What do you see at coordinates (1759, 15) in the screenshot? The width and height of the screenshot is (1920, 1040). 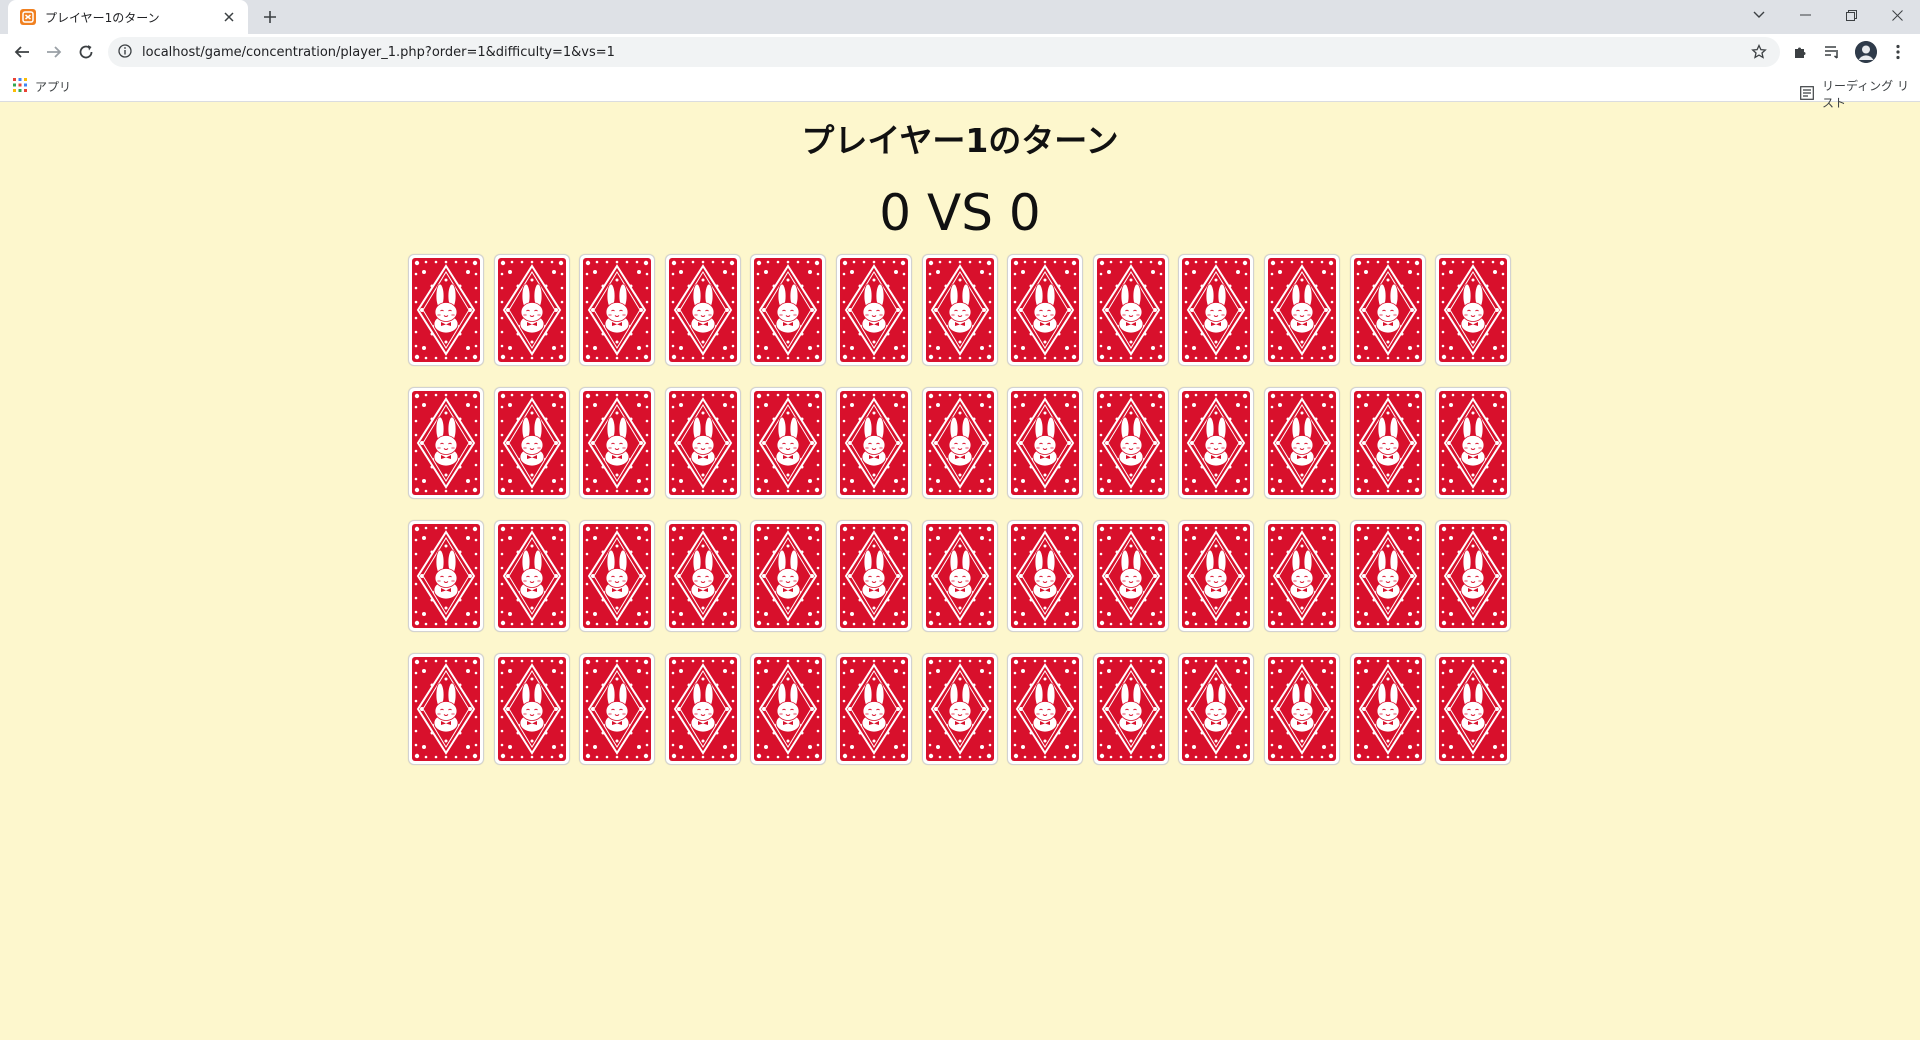 I see `tab-search-chevron-icon` at bounding box center [1759, 15].